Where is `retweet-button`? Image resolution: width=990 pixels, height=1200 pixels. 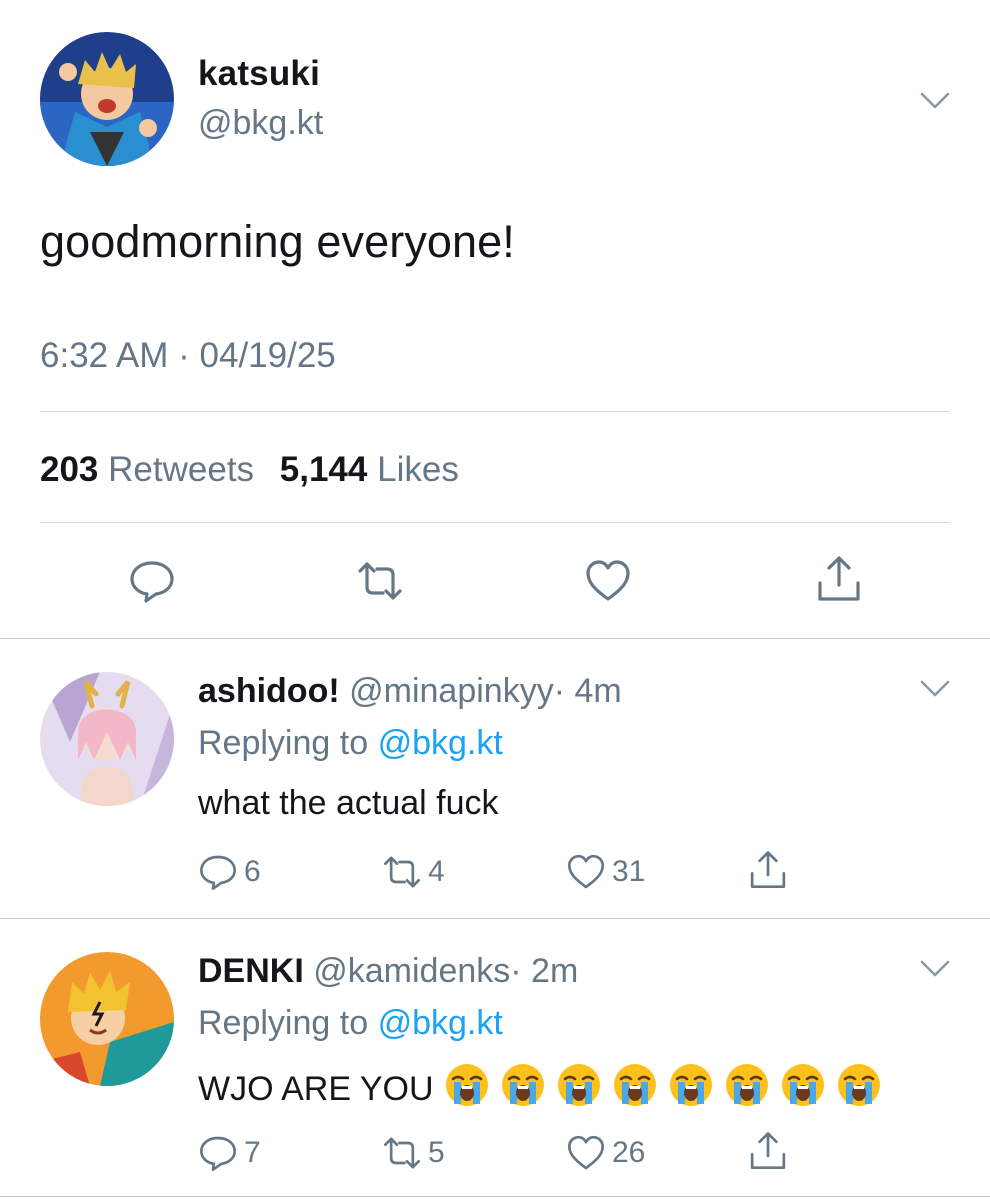 retweet-button is located at coordinates (380, 583).